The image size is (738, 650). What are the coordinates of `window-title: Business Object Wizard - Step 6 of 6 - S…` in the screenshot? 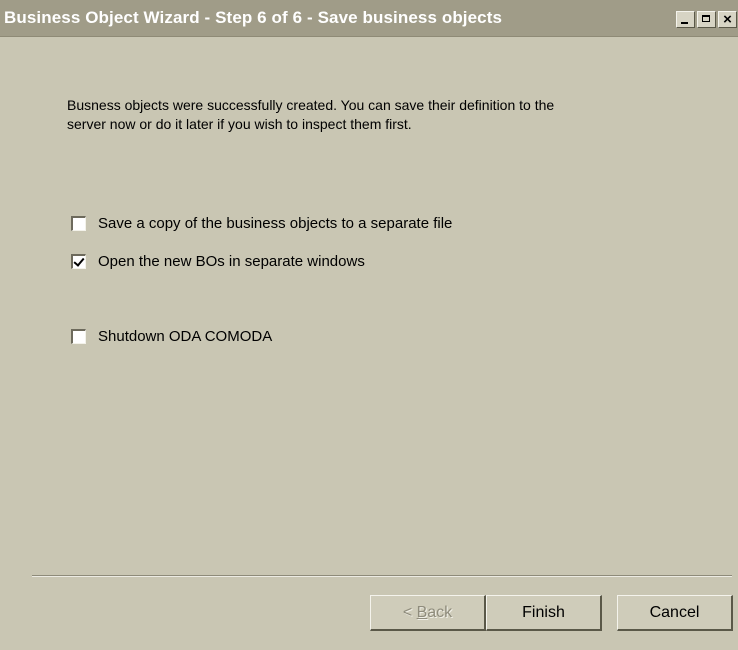 It's located at (253, 17).